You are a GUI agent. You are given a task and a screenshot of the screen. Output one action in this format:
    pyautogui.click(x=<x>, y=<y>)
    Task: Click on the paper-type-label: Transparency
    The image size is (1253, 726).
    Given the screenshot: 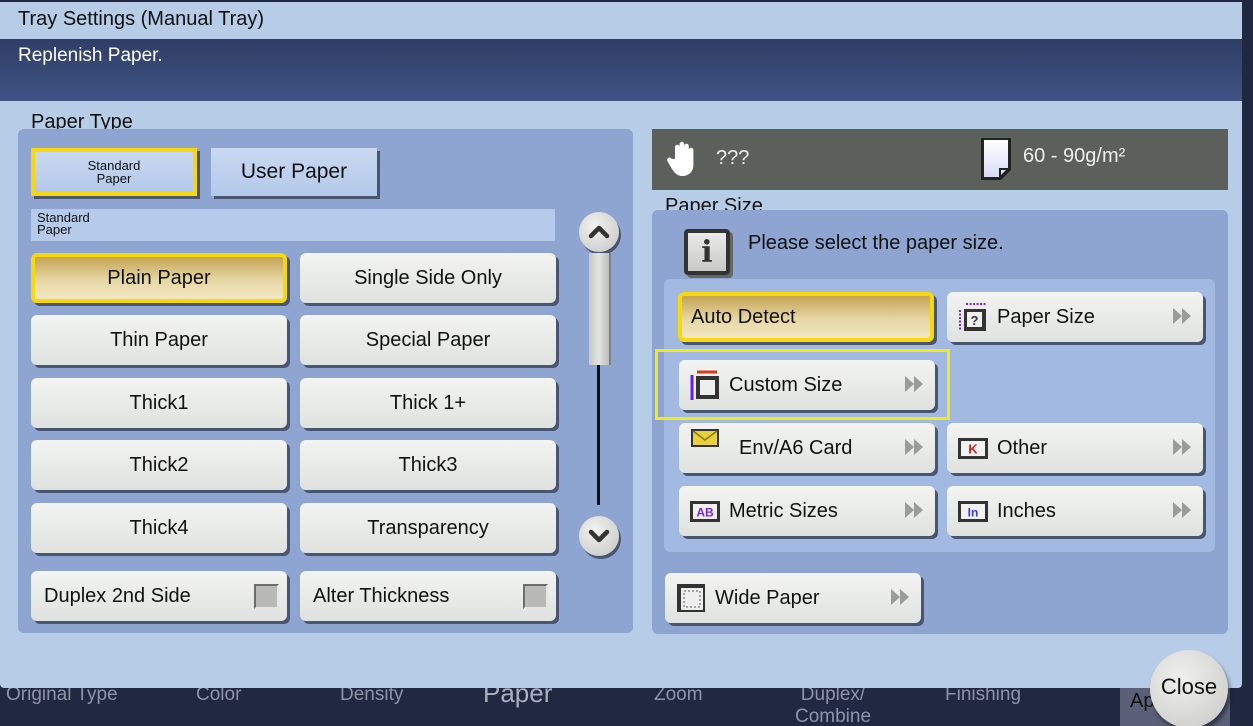 What is the action you would take?
    pyautogui.click(x=428, y=527)
    